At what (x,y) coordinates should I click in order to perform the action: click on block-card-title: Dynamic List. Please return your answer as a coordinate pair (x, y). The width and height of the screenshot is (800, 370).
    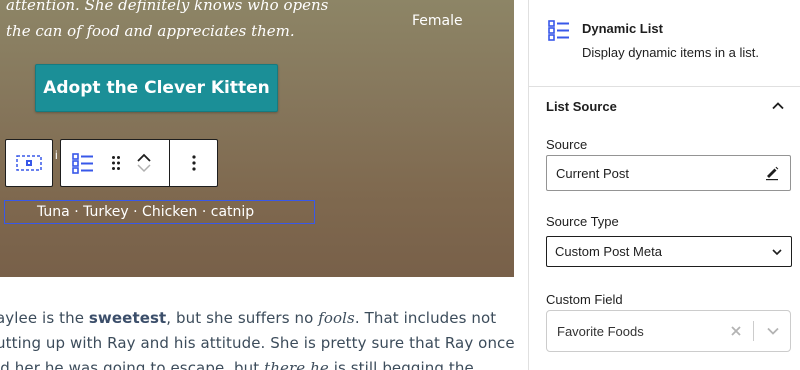
    Looking at the image, I should click on (622, 28).